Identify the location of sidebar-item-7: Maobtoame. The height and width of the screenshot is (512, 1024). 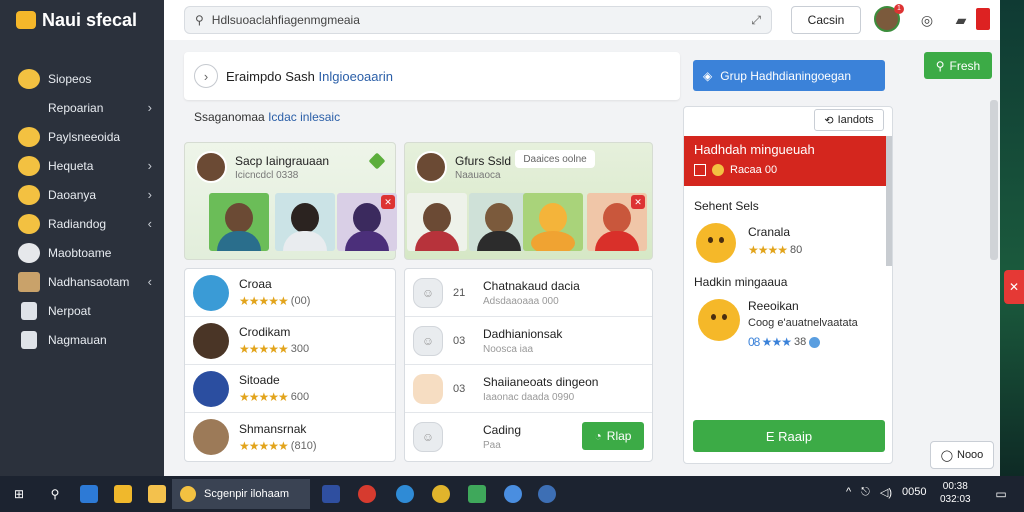
(82, 252).